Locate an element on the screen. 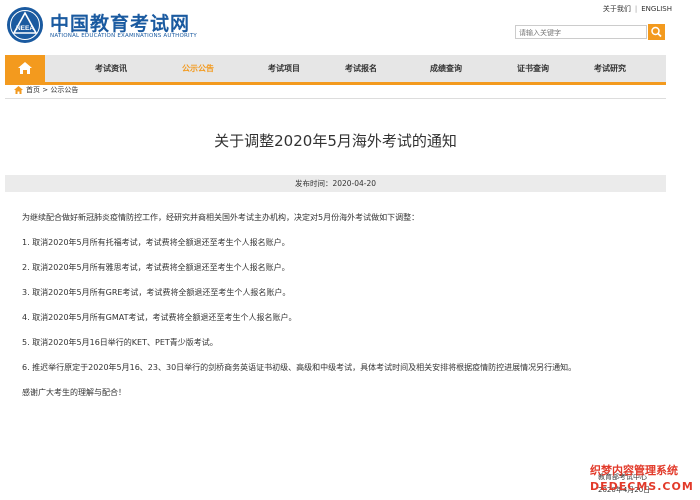 The height and width of the screenshot is (500, 700). english-link: ENGLISH is located at coordinates (656, 9).